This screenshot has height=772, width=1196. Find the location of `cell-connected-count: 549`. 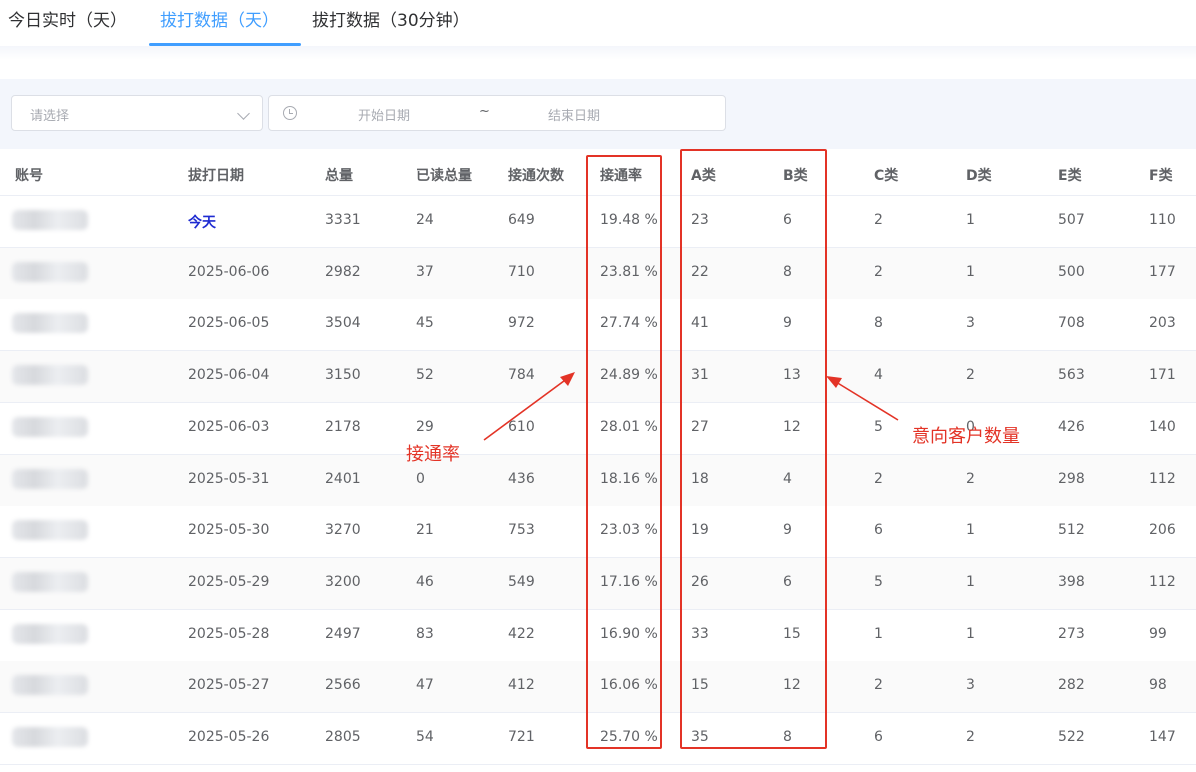

cell-connected-count: 549 is located at coordinates (521, 581).